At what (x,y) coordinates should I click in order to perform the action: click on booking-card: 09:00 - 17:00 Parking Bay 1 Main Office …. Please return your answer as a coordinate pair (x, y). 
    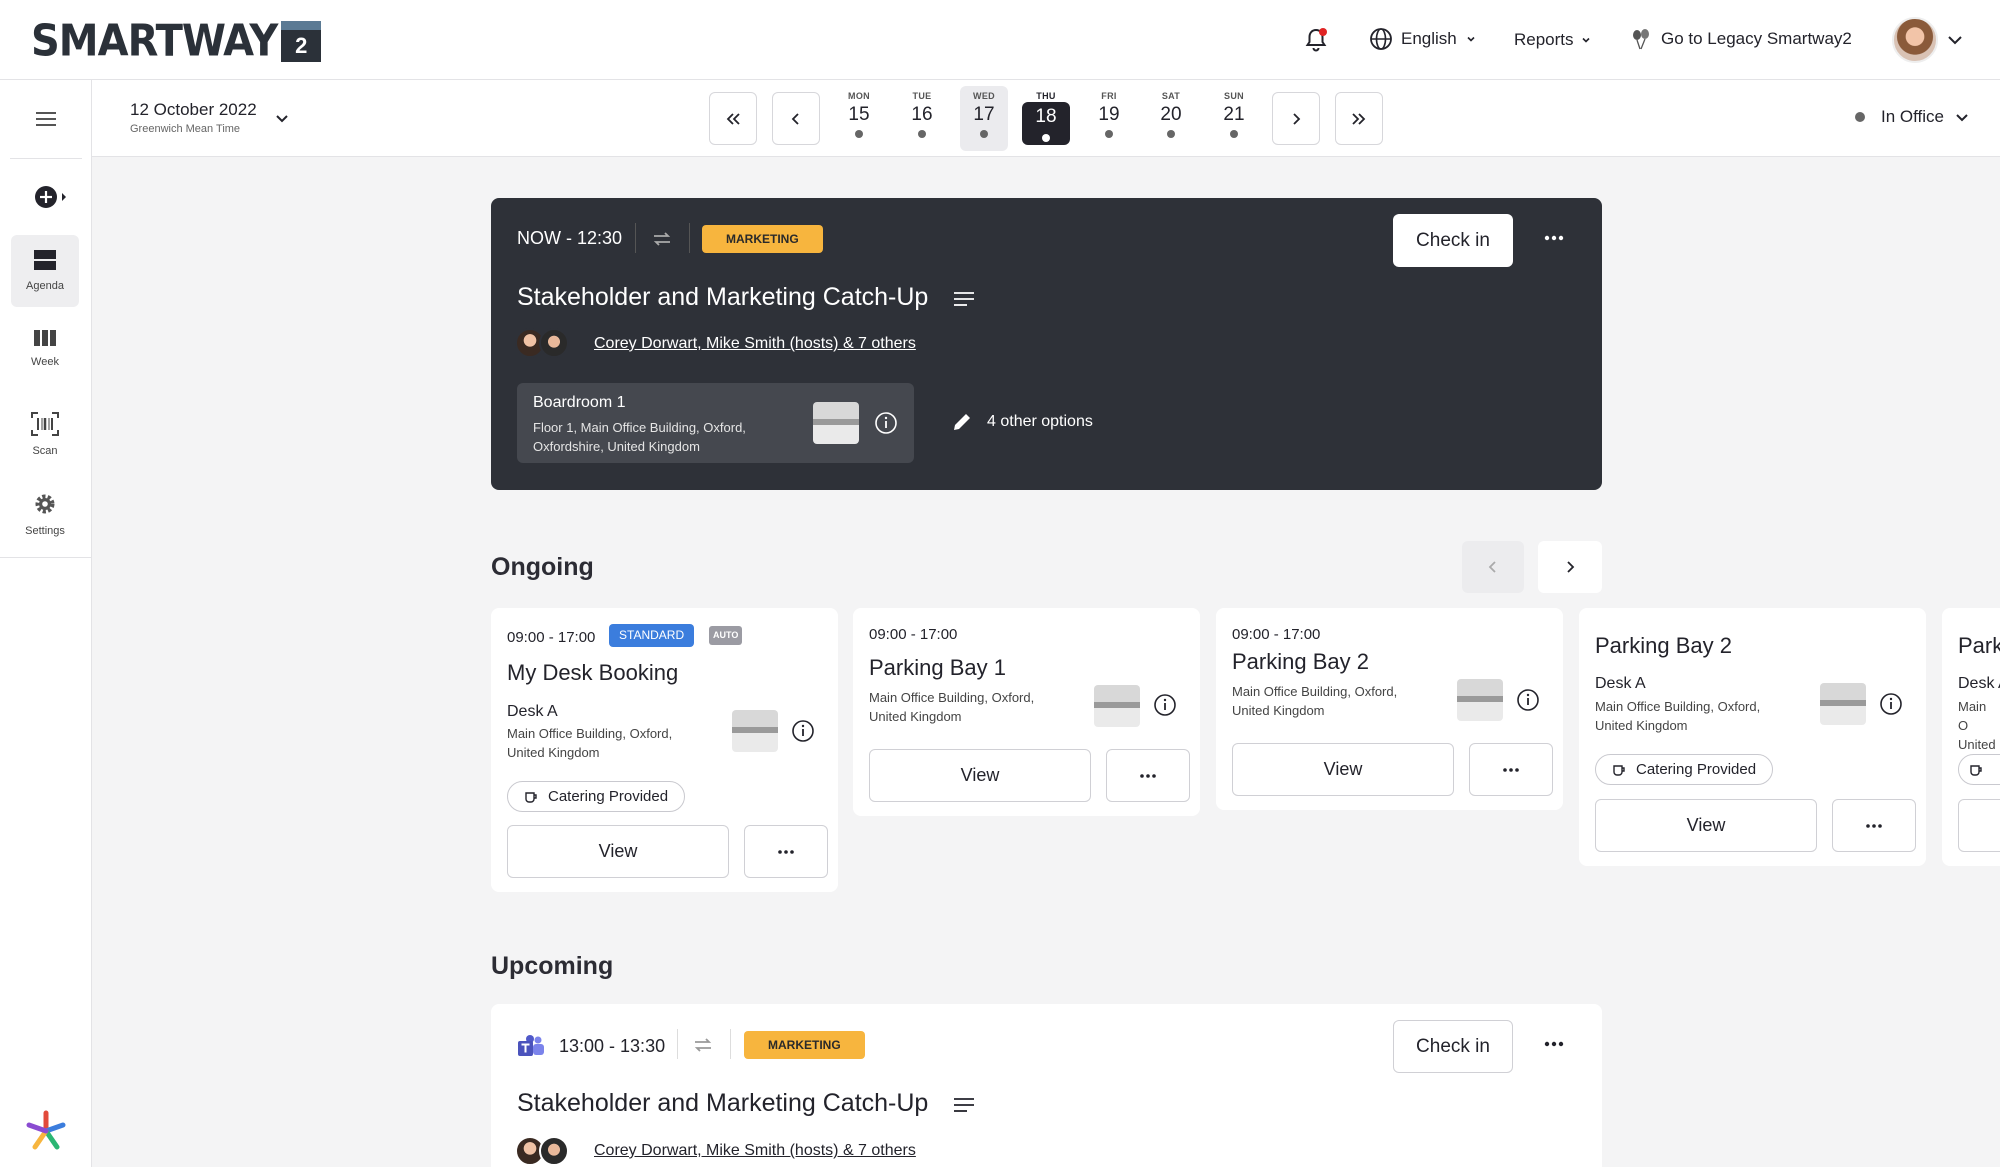
    Looking at the image, I should click on (1026, 712).